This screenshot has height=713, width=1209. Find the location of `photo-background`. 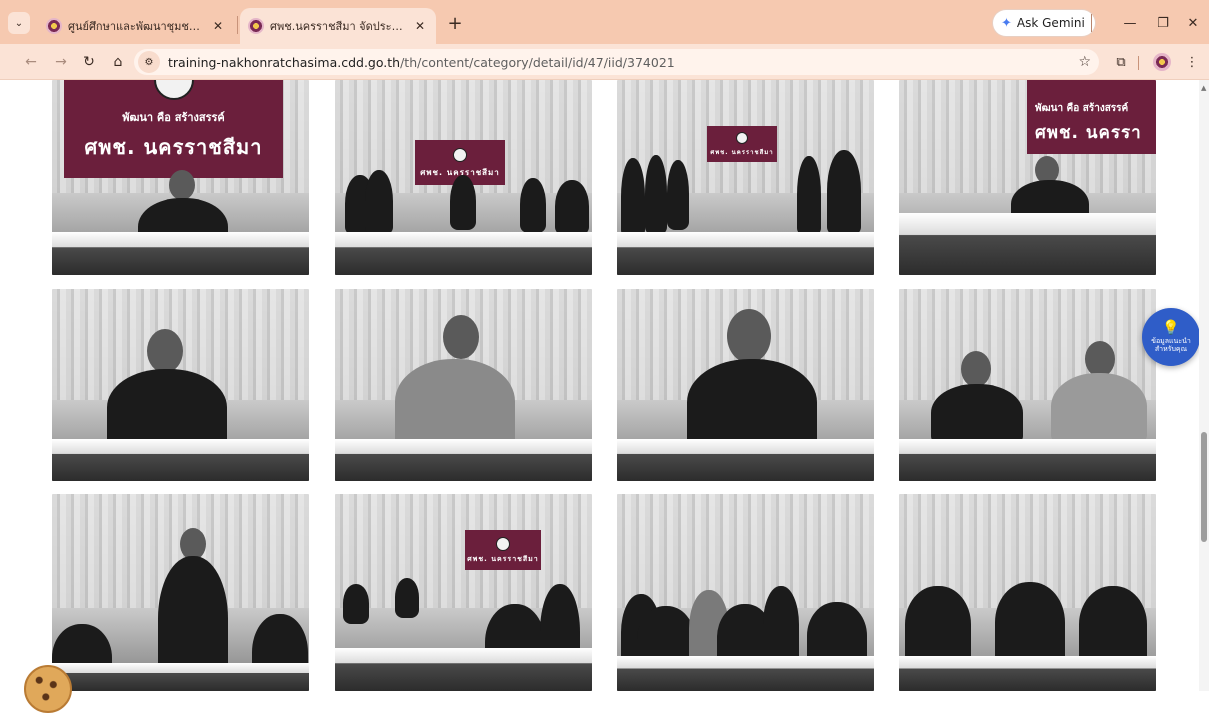

photo-background is located at coordinates (745, 551).